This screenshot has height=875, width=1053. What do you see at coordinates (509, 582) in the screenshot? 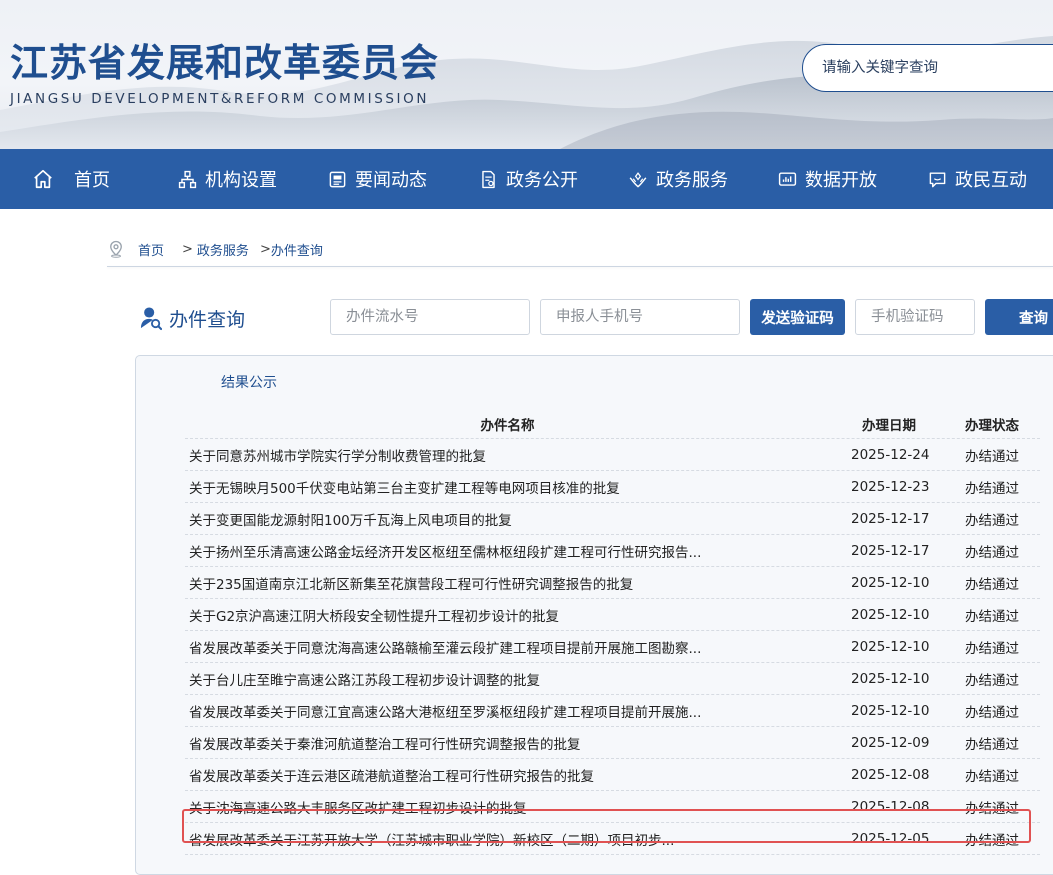
I see `row-name: 关于235国道南京江北新区新集至花旗营段工程可行性研究调整报告的批复` at bounding box center [509, 582].